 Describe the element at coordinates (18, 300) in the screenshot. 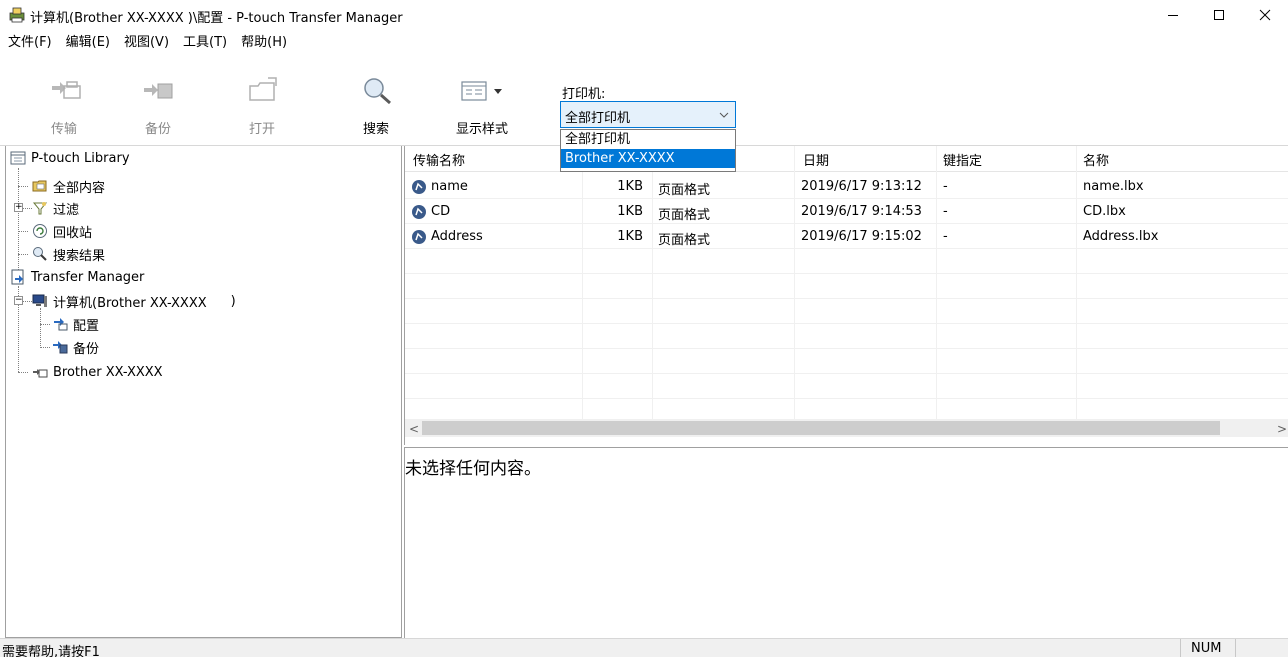

I see `collapse-computer-toggle: −` at that location.